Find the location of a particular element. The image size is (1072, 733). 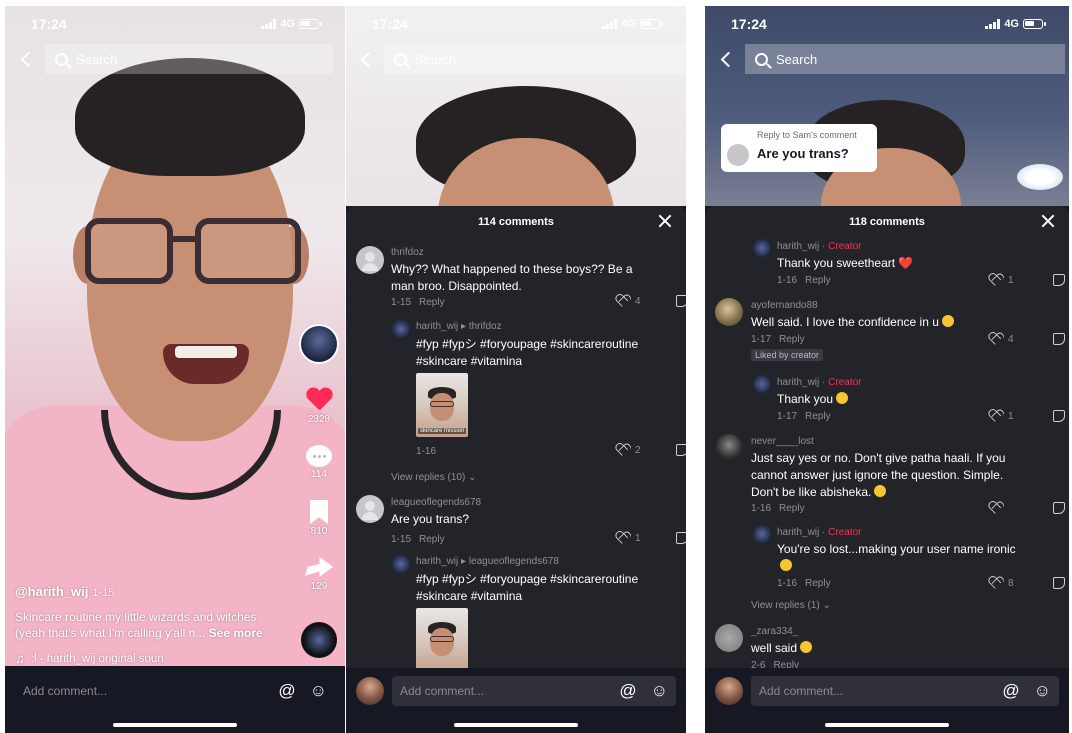

reply-username: harith_wij ▸ leagueoflegends678 is located at coordinates (487, 561).